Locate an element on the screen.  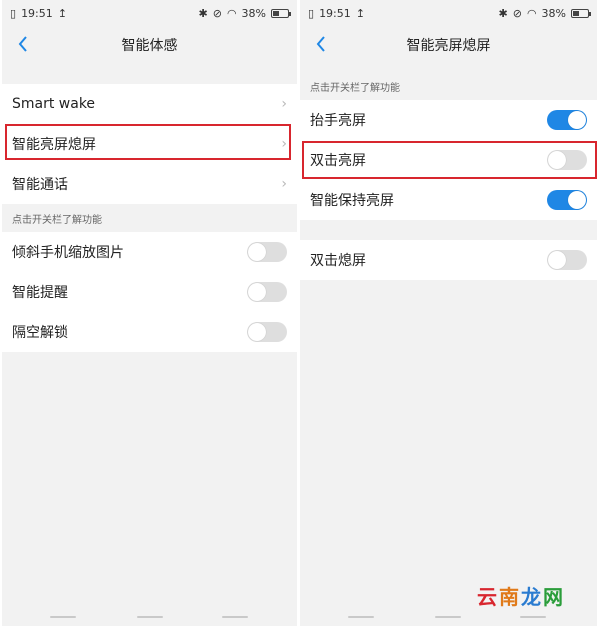
toggle-row-smart-reminder: 智能提醒 is located at coordinates (149, 292).